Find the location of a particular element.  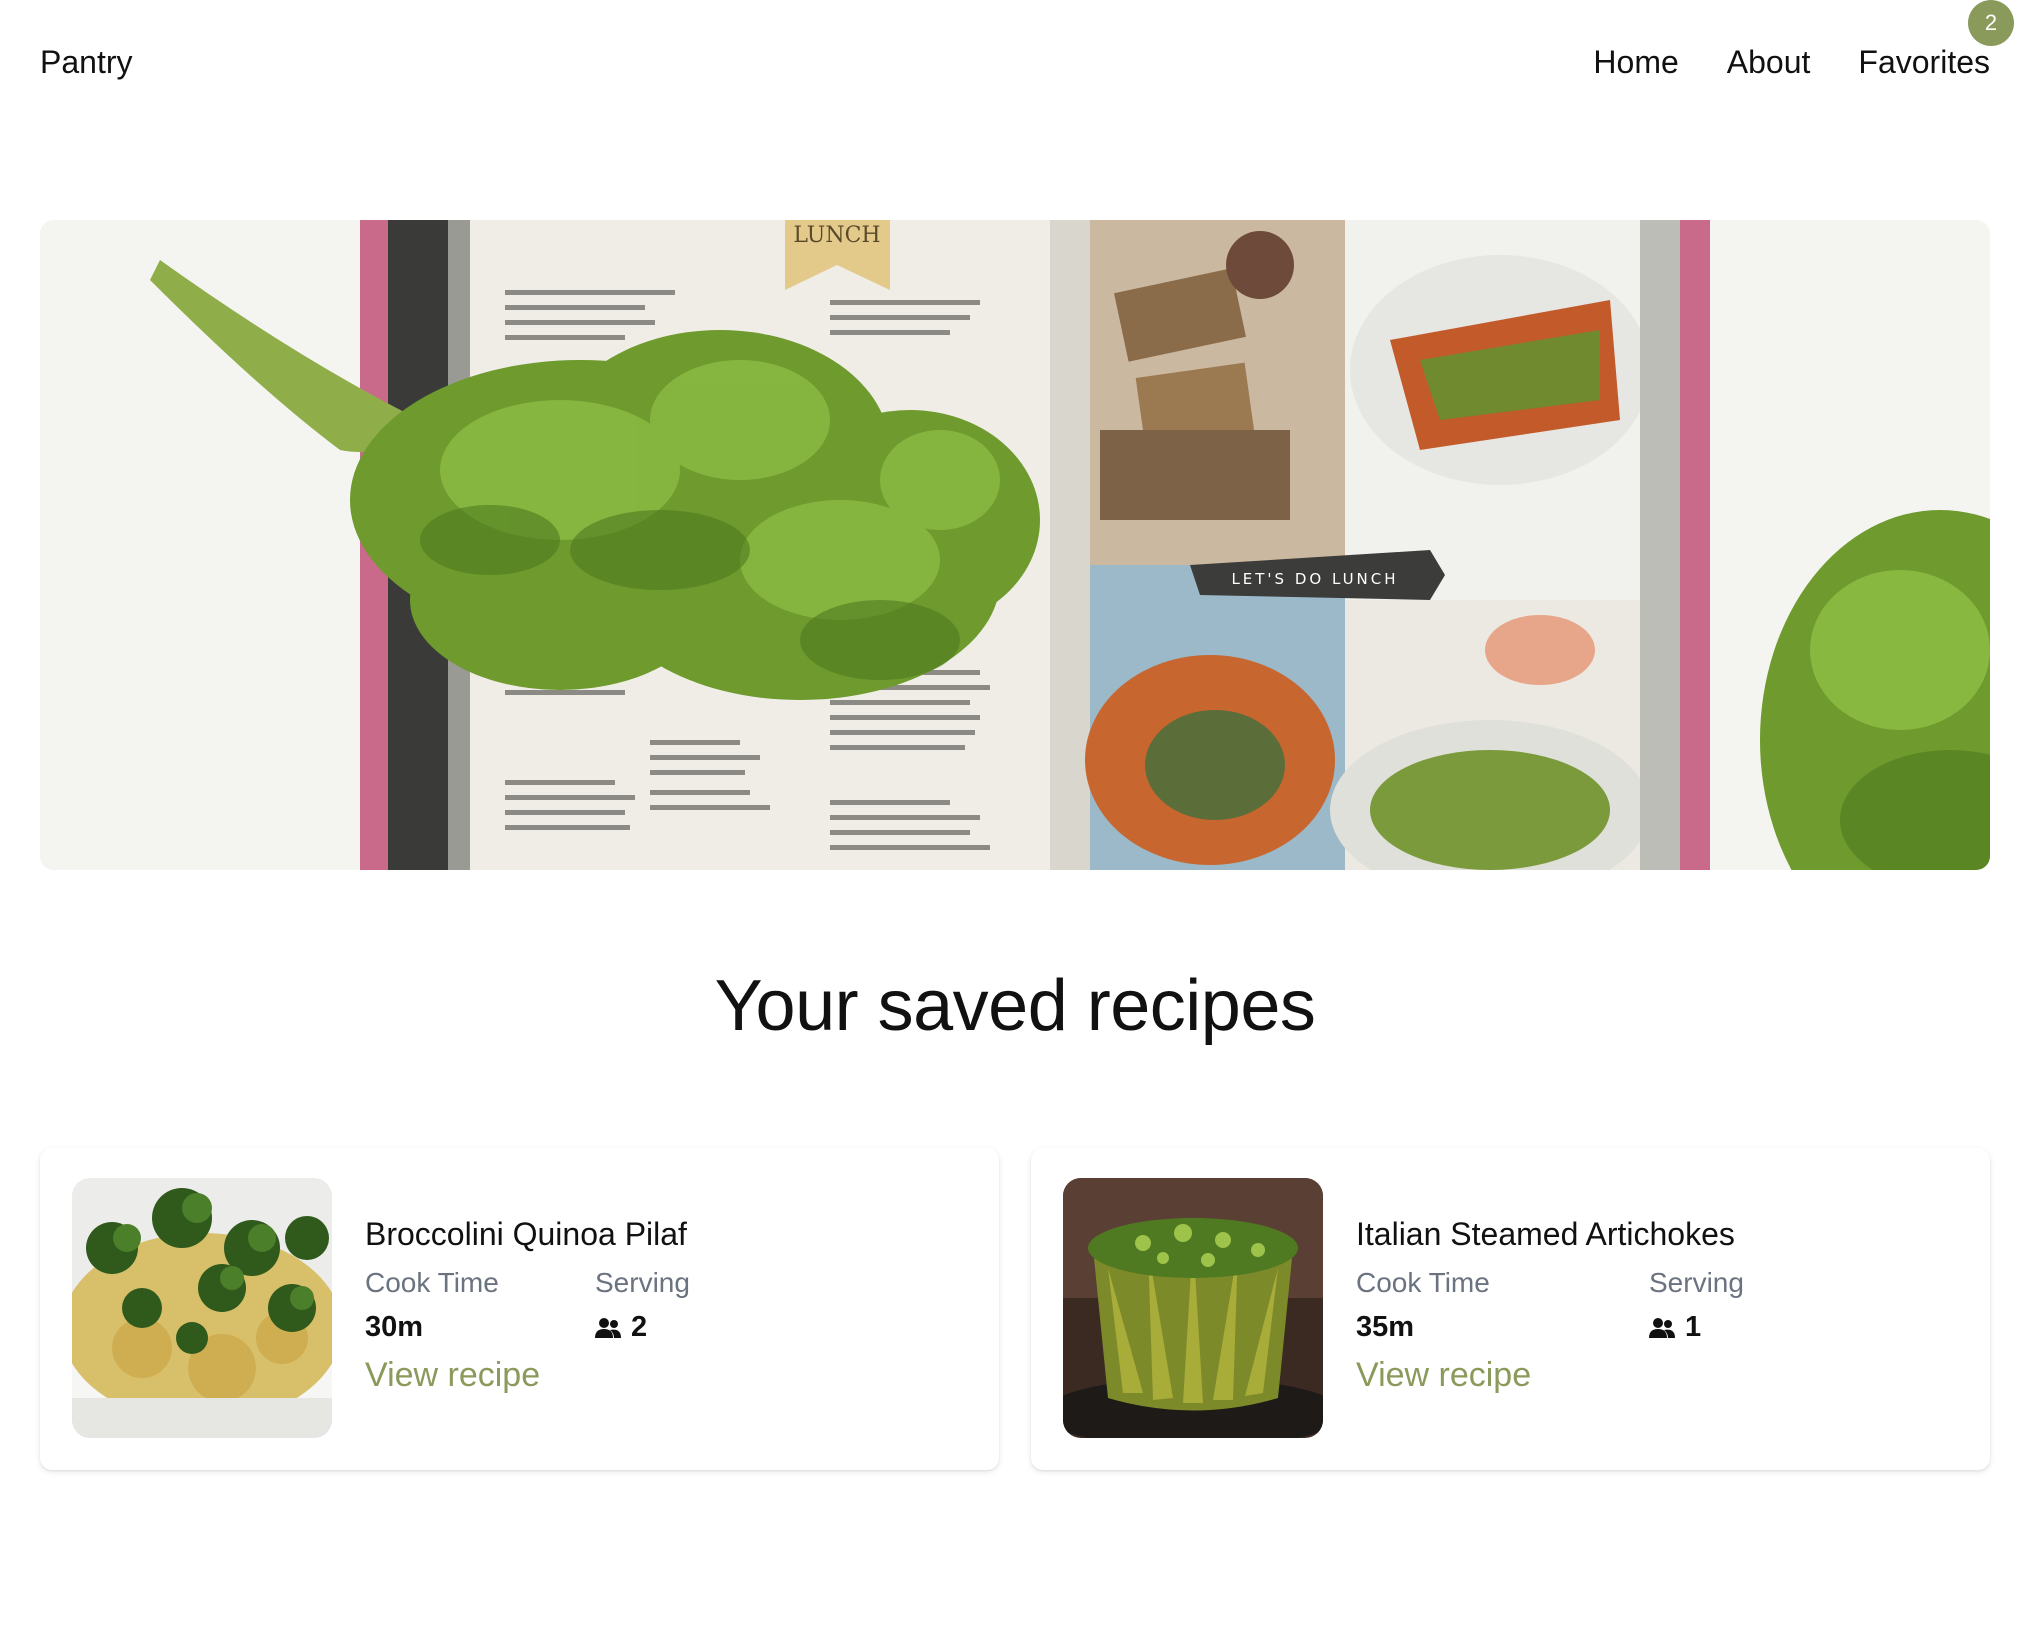

serving-value: 2 is located at coordinates (639, 1327).